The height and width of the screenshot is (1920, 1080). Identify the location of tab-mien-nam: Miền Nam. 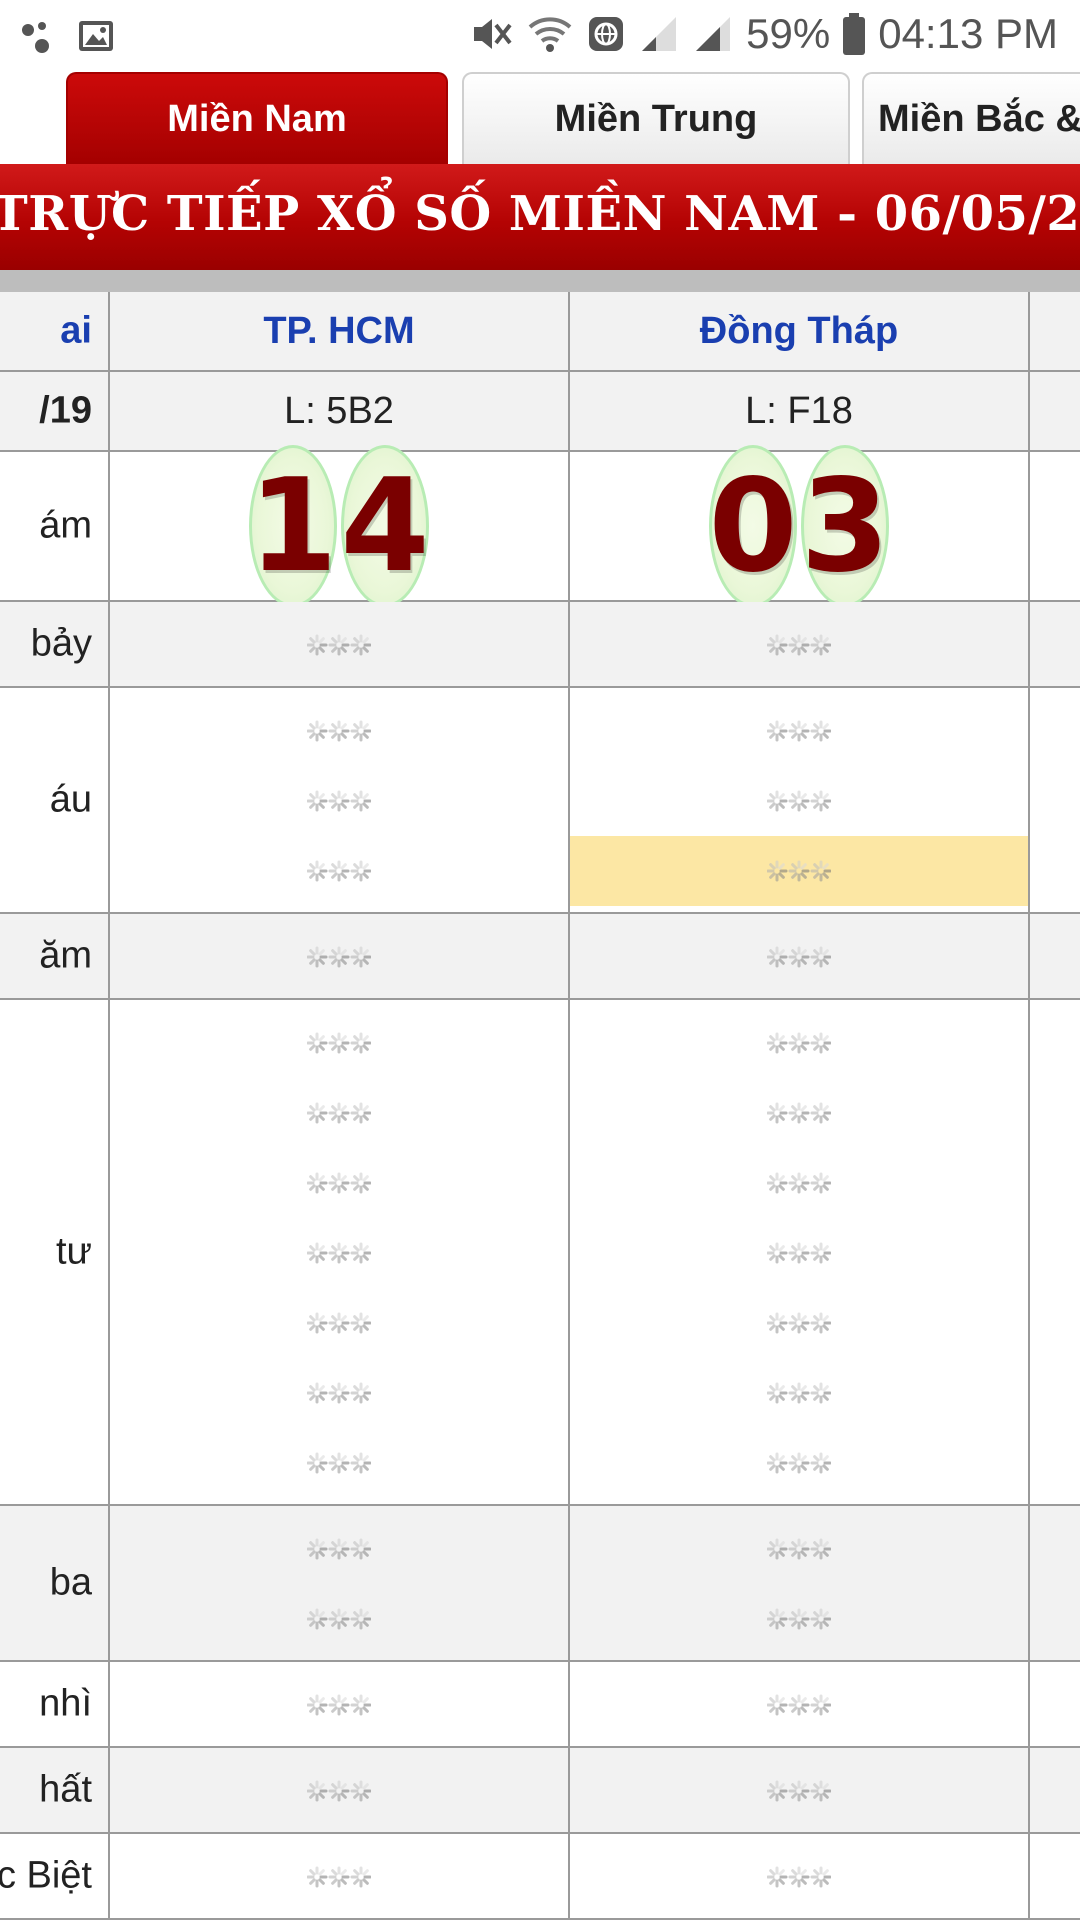
(257, 118).